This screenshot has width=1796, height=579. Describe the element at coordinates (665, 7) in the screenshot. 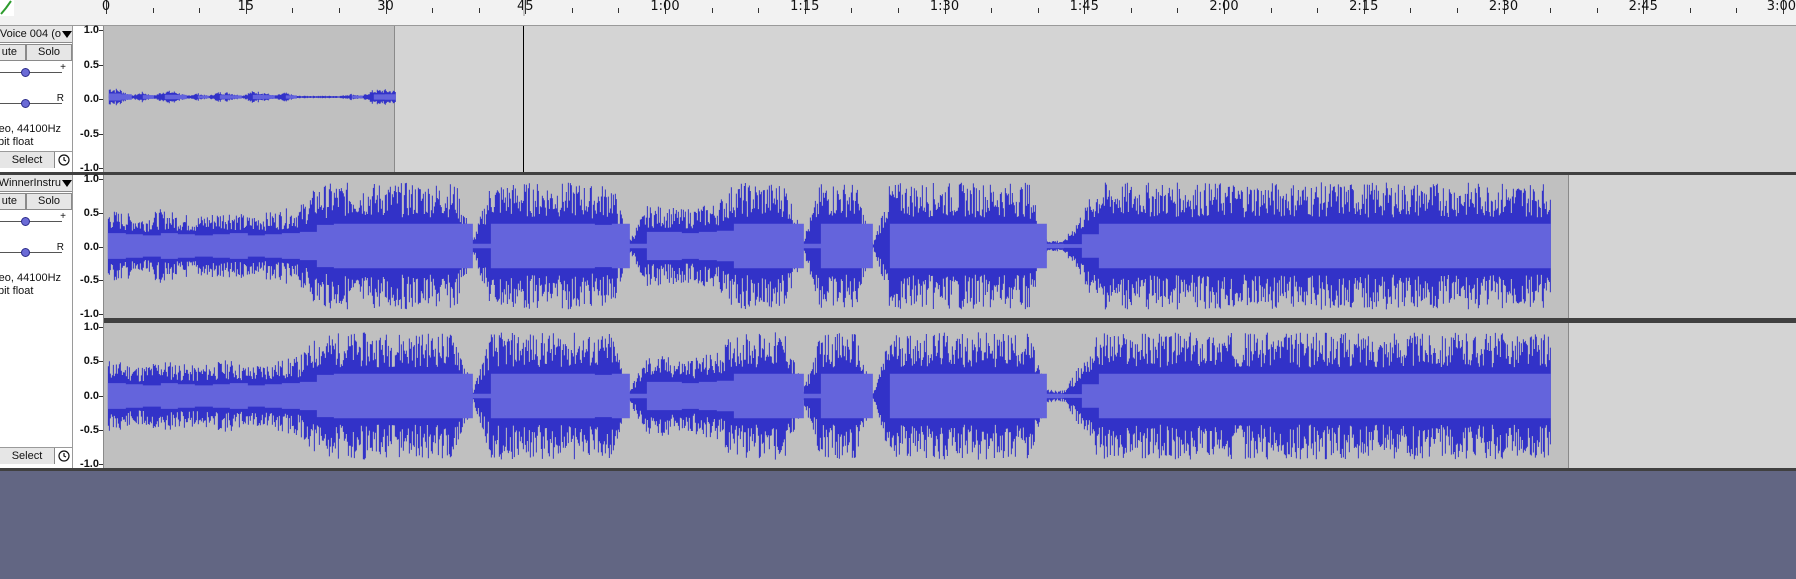

I see `ruler-tick-label: 1:00` at that location.